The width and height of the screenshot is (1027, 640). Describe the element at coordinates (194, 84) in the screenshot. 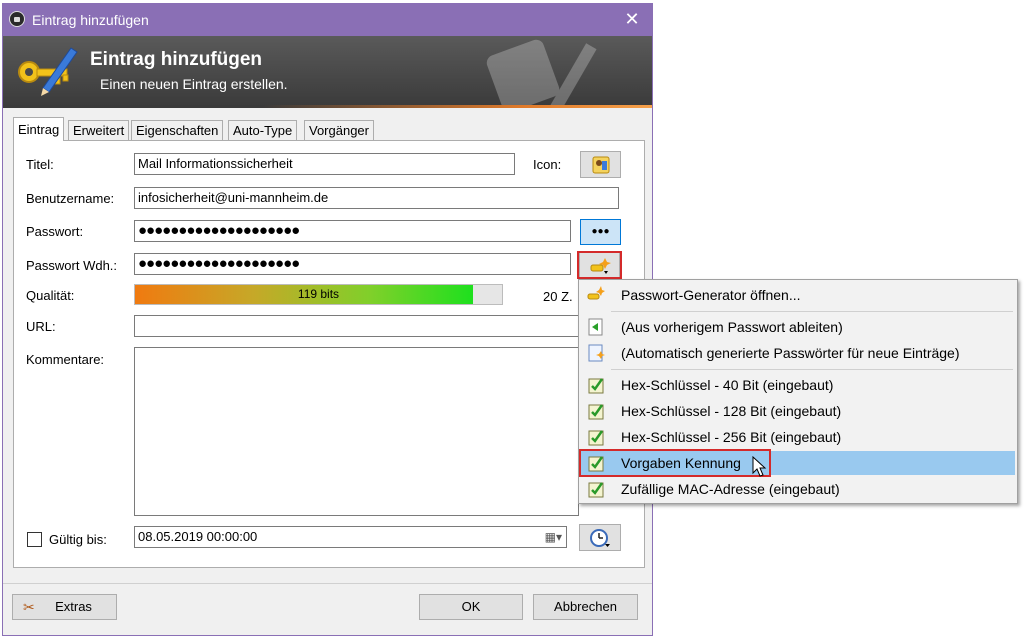

I see `banner-subtitle: Einen neuen Eintrag erstellen.` at that location.